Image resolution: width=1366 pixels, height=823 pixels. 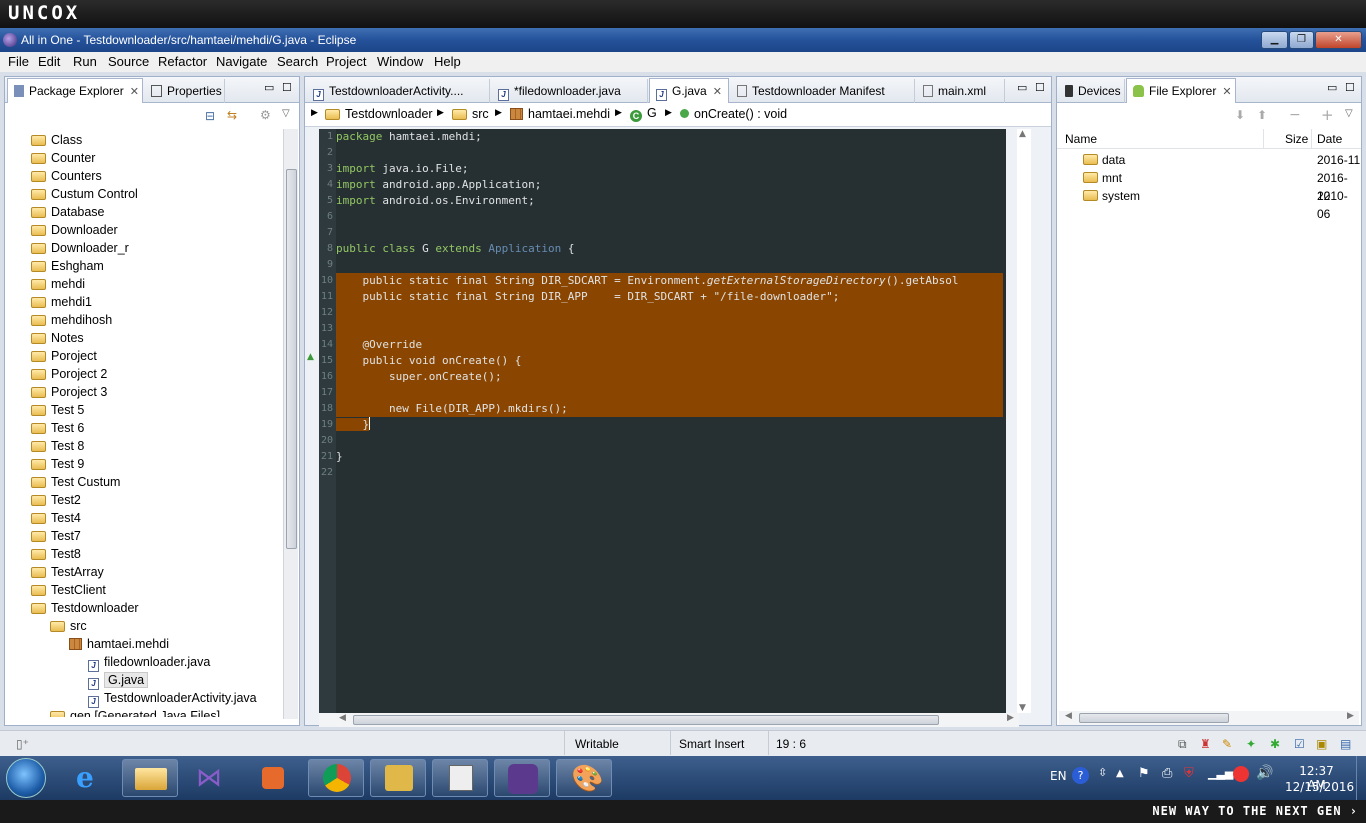 What do you see at coordinates (1251, 744) in the screenshot?
I see `android-sdk-icon: ✦` at bounding box center [1251, 744].